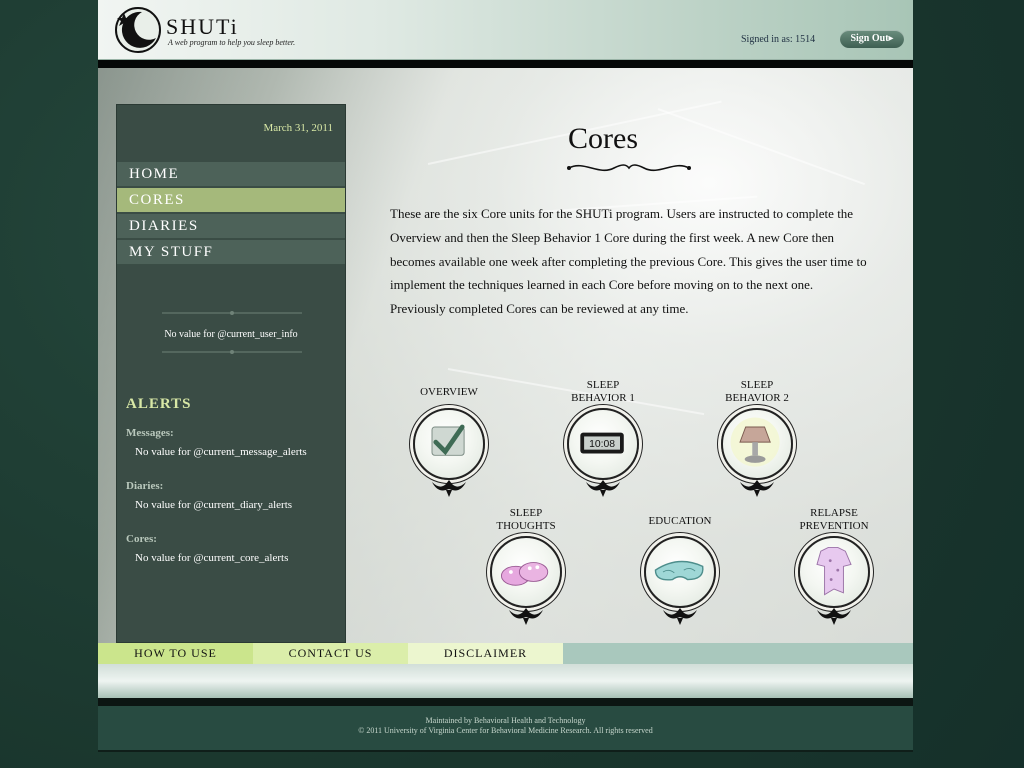  Describe the element at coordinates (145, 486) in the screenshot. I see `diaries-label: Diaries:` at that location.